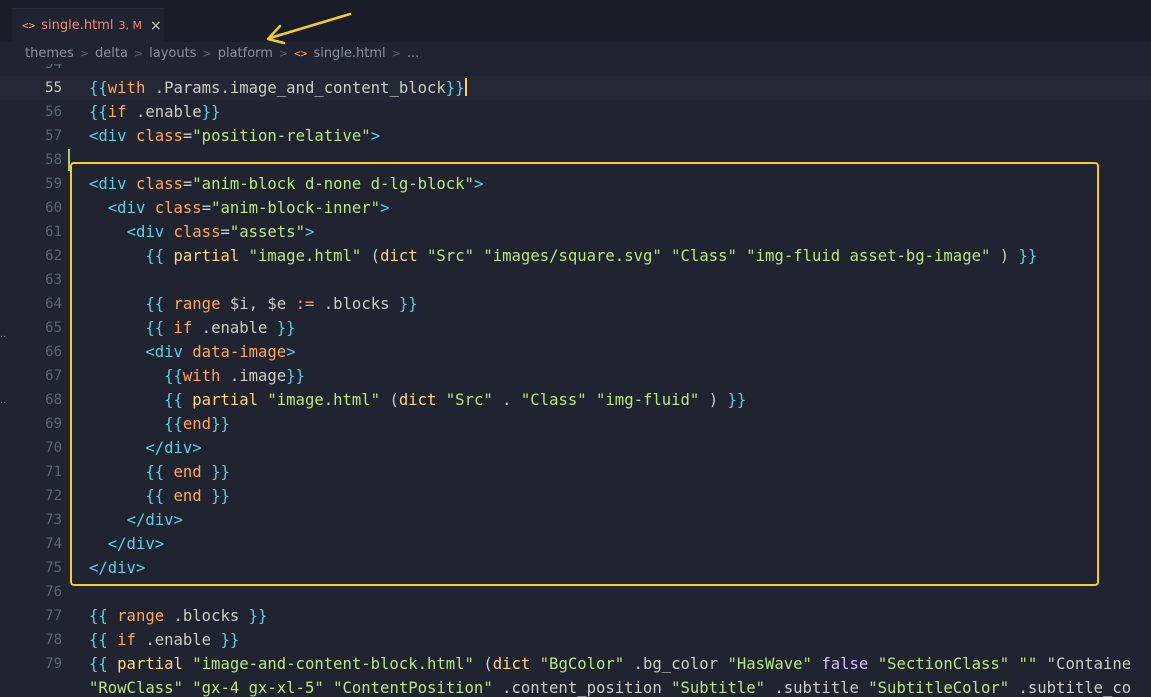 This screenshot has width=1151, height=697. Describe the element at coordinates (156, 26) in the screenshot. I see `close-icon: ×` at that location.